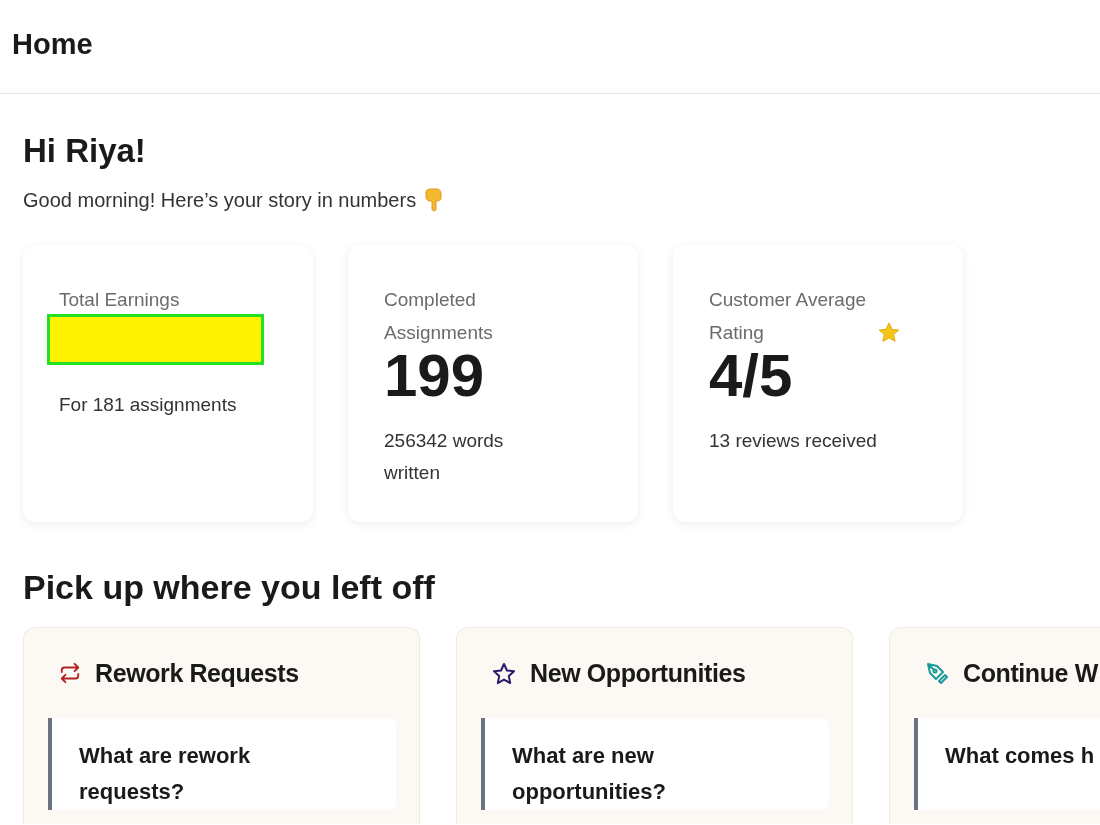  I want to click on stat-value: 4/5, so click(751, 376).